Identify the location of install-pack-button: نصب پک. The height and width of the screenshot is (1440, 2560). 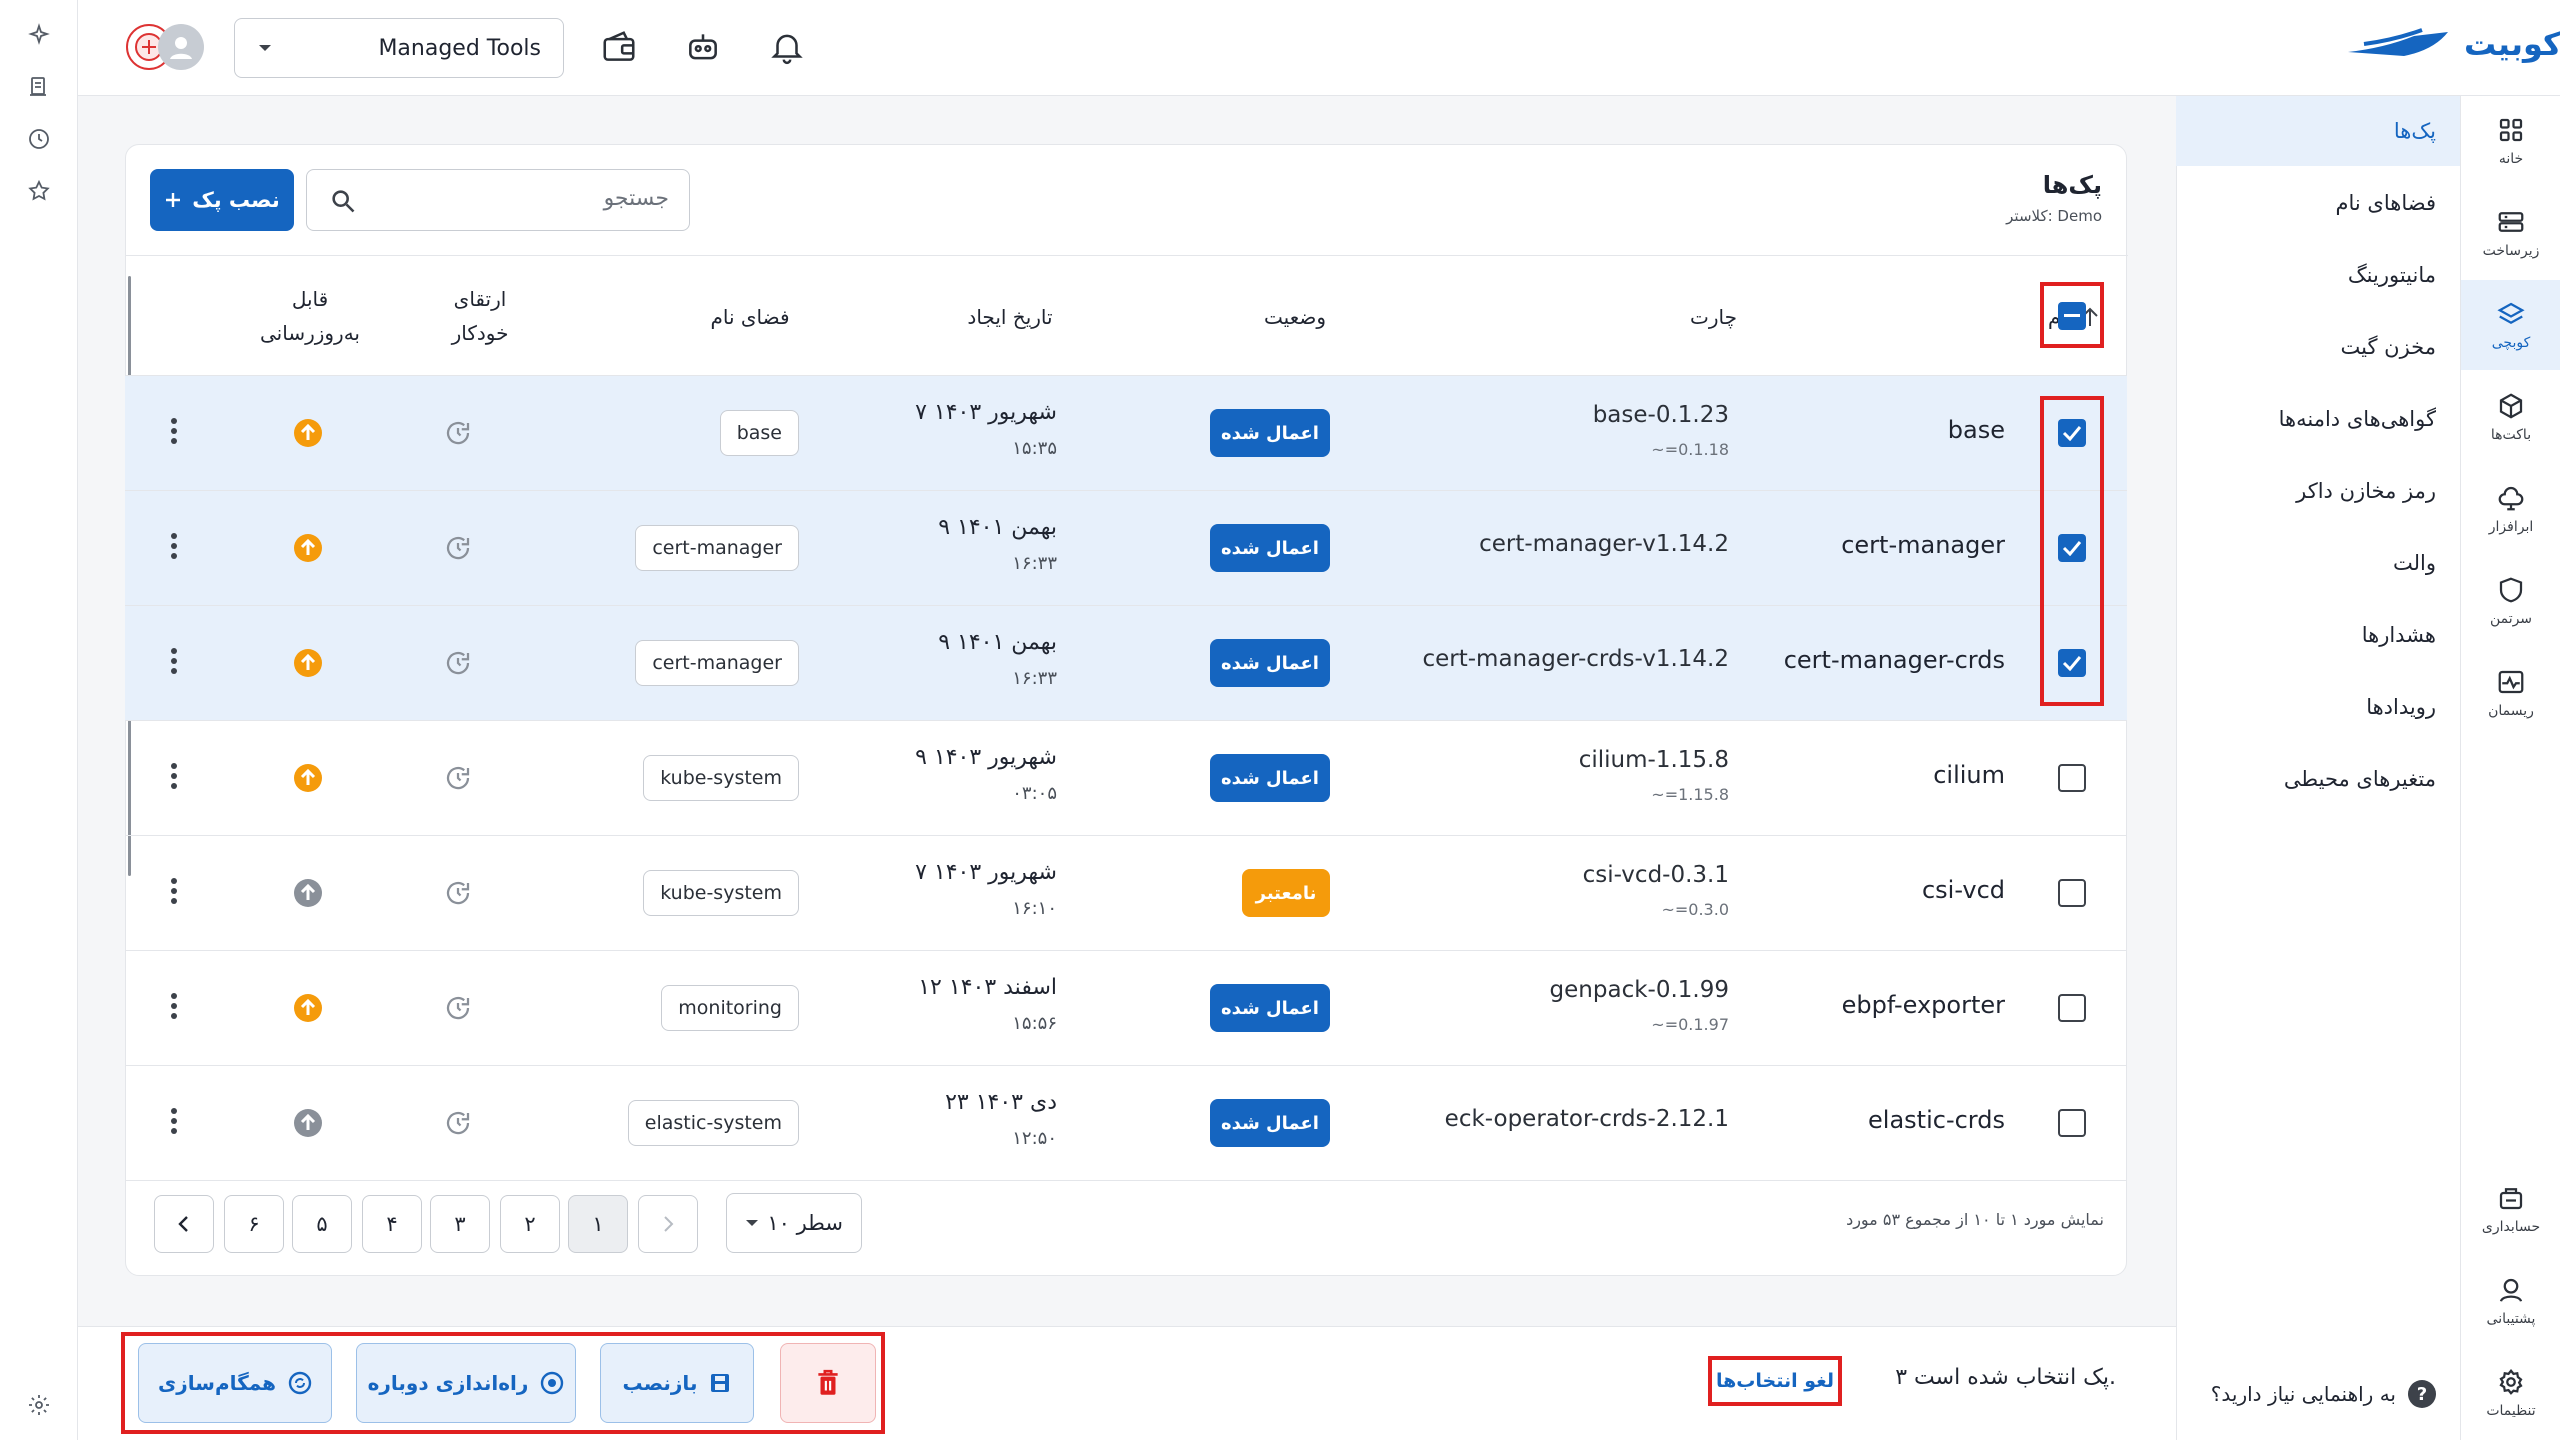
(222, 200).